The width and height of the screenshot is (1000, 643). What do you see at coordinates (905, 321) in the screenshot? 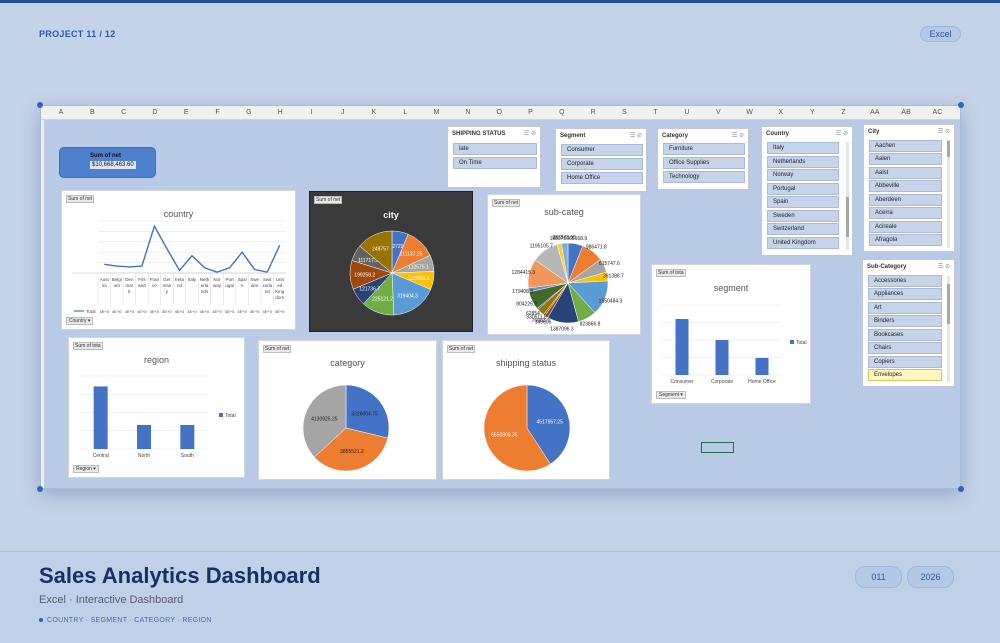
I see `slicer-item: Binders` at bounding box center [905, 321].